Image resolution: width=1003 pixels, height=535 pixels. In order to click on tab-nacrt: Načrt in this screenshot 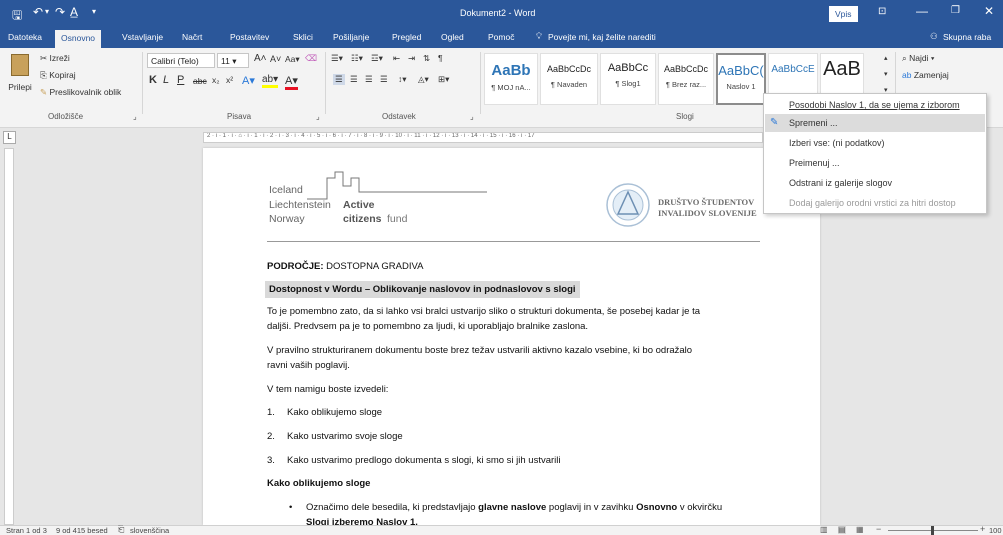, I will do `click(192, 37)`.